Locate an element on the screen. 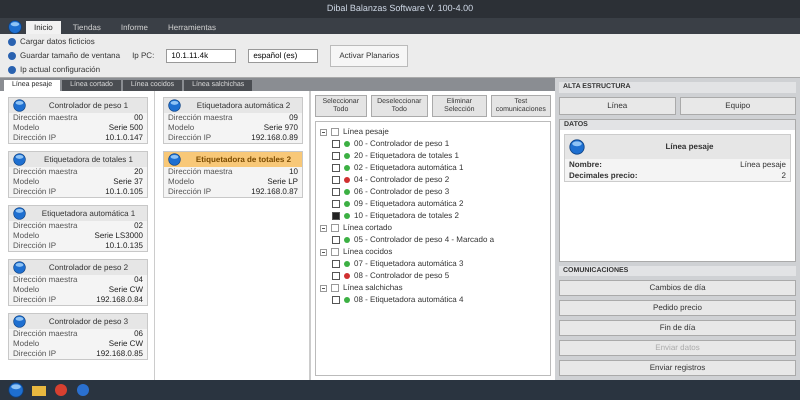  device-label: 00 - Controlador de peso 1 is located at coordinates (402, 144).